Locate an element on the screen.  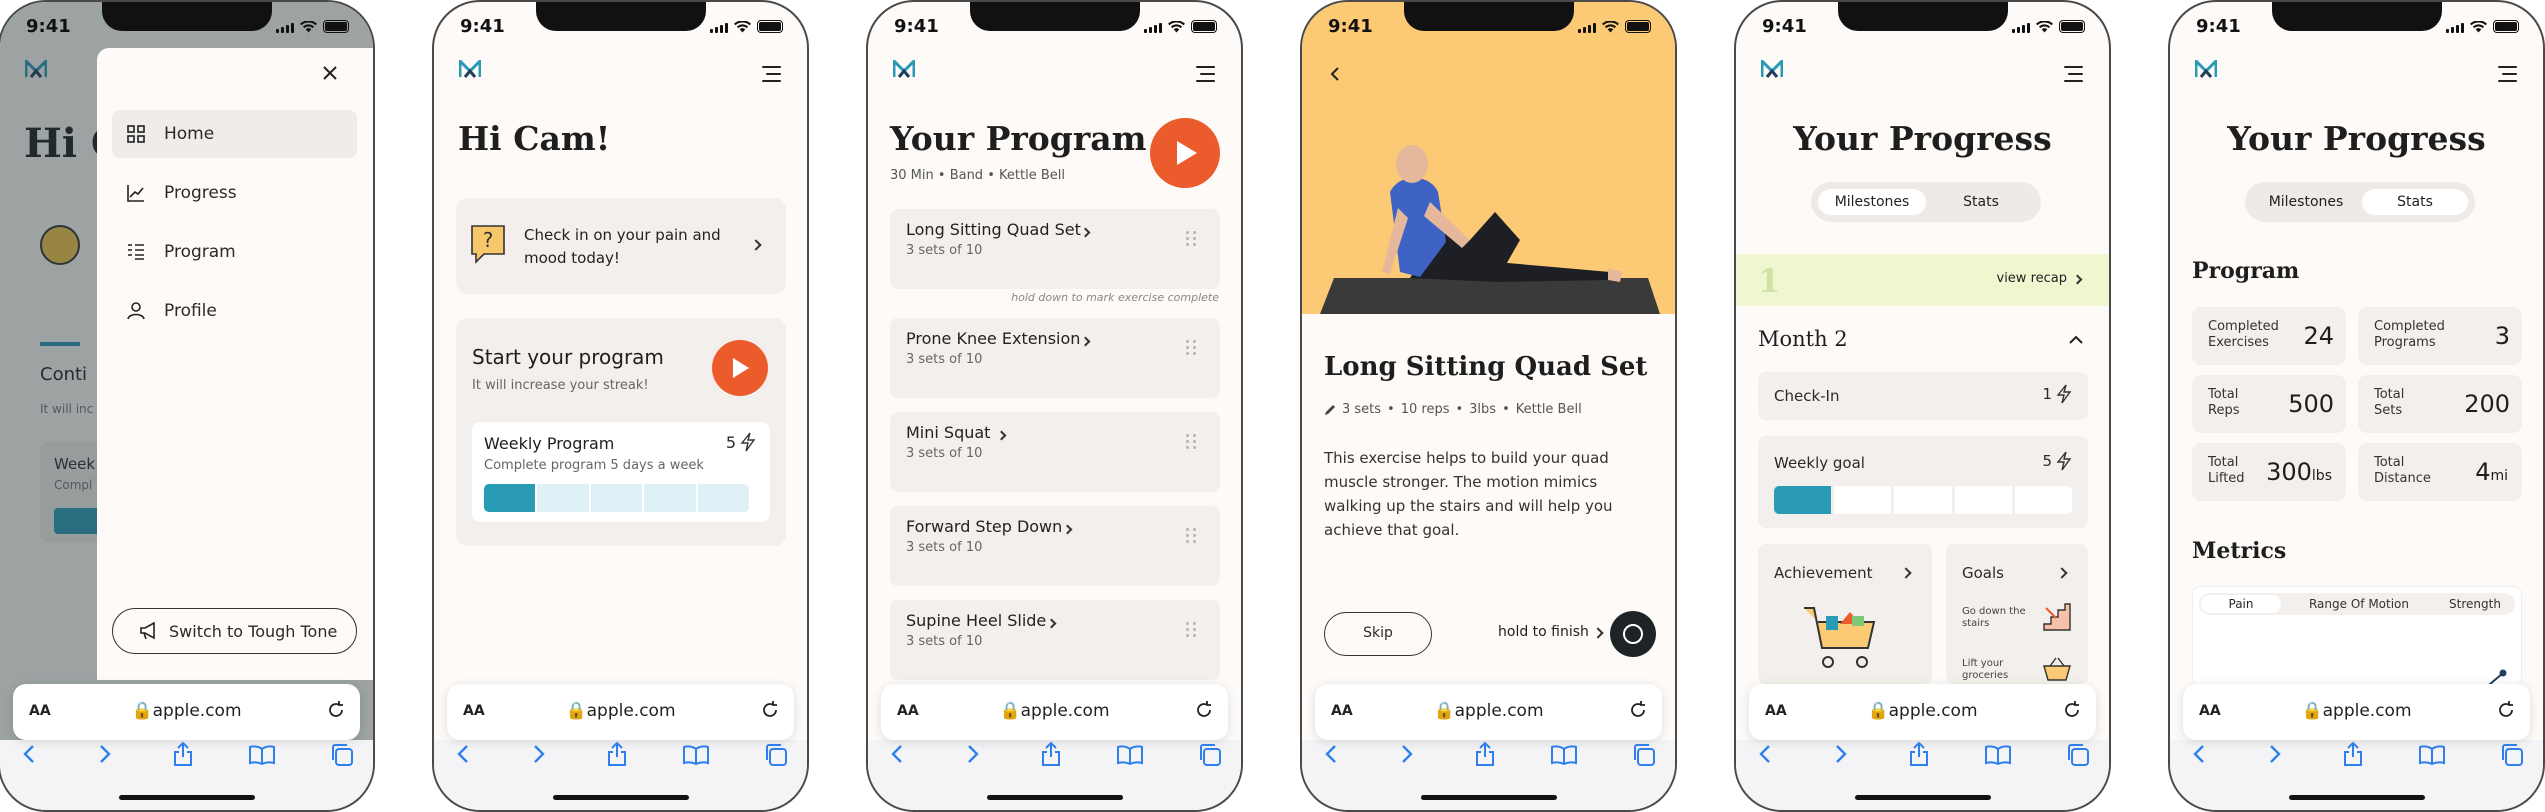
stairs-icon is located at coordinates (2057, 617).